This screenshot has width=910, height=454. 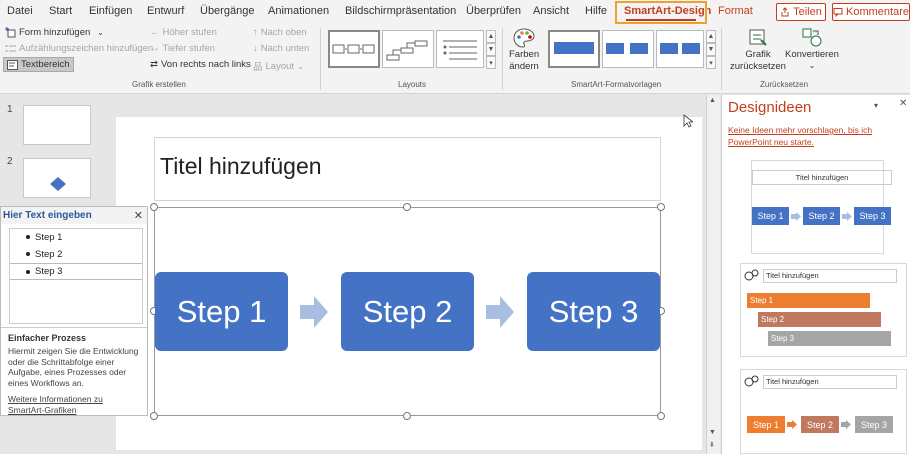 I want to click on list-item: Step 2, so click(x=76, y=254).